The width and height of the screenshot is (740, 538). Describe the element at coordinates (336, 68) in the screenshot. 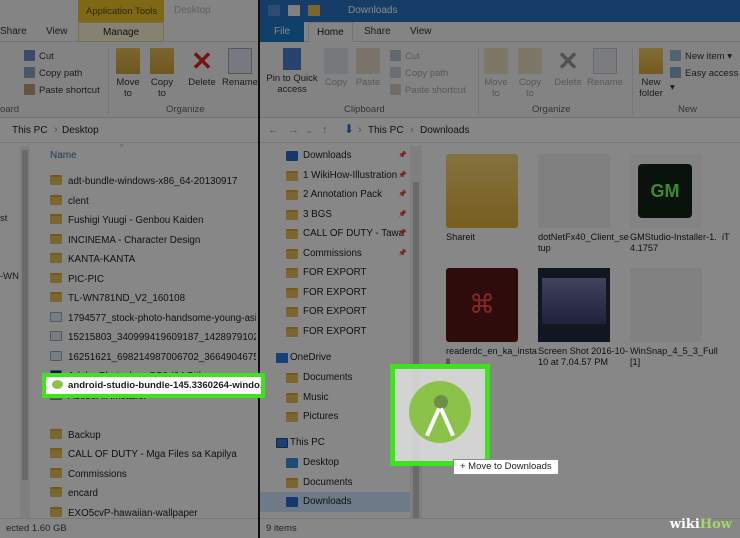

I see `copy-button: Copy` at that location.